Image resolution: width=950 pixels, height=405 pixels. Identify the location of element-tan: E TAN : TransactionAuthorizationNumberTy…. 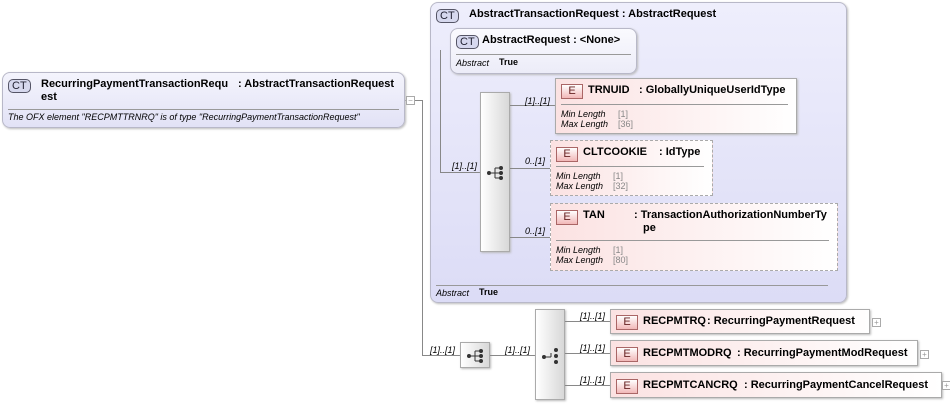
(694, 237).